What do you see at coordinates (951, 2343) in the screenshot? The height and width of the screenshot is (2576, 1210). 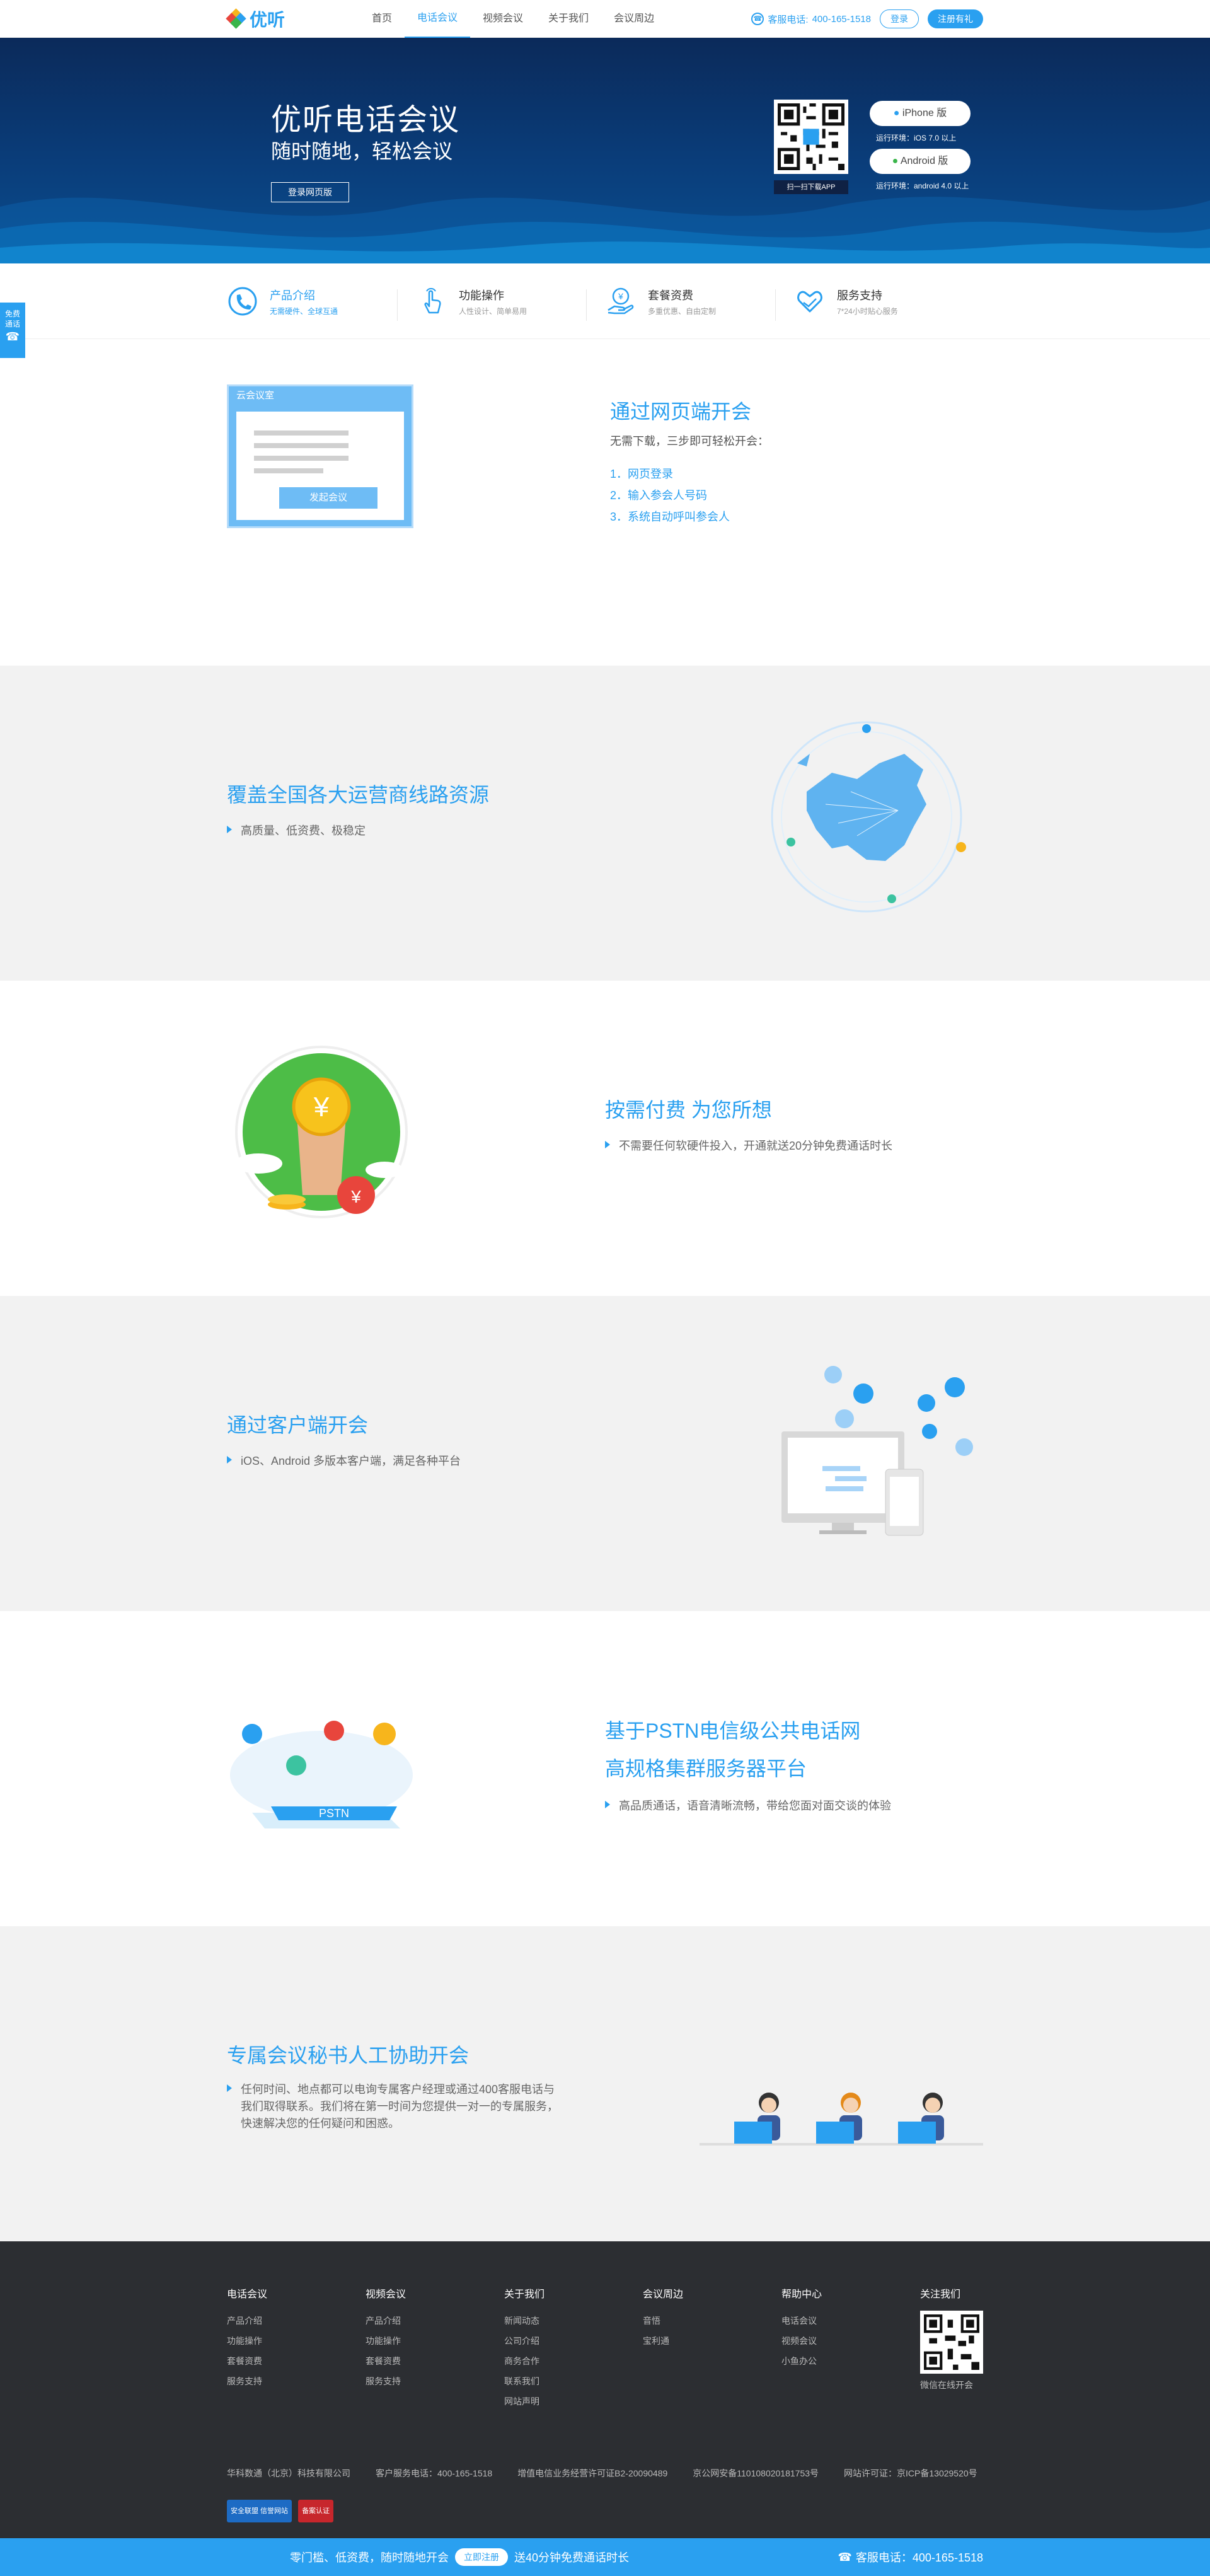 I see `wechat-qr-code` at bounding box center [951, 2343].